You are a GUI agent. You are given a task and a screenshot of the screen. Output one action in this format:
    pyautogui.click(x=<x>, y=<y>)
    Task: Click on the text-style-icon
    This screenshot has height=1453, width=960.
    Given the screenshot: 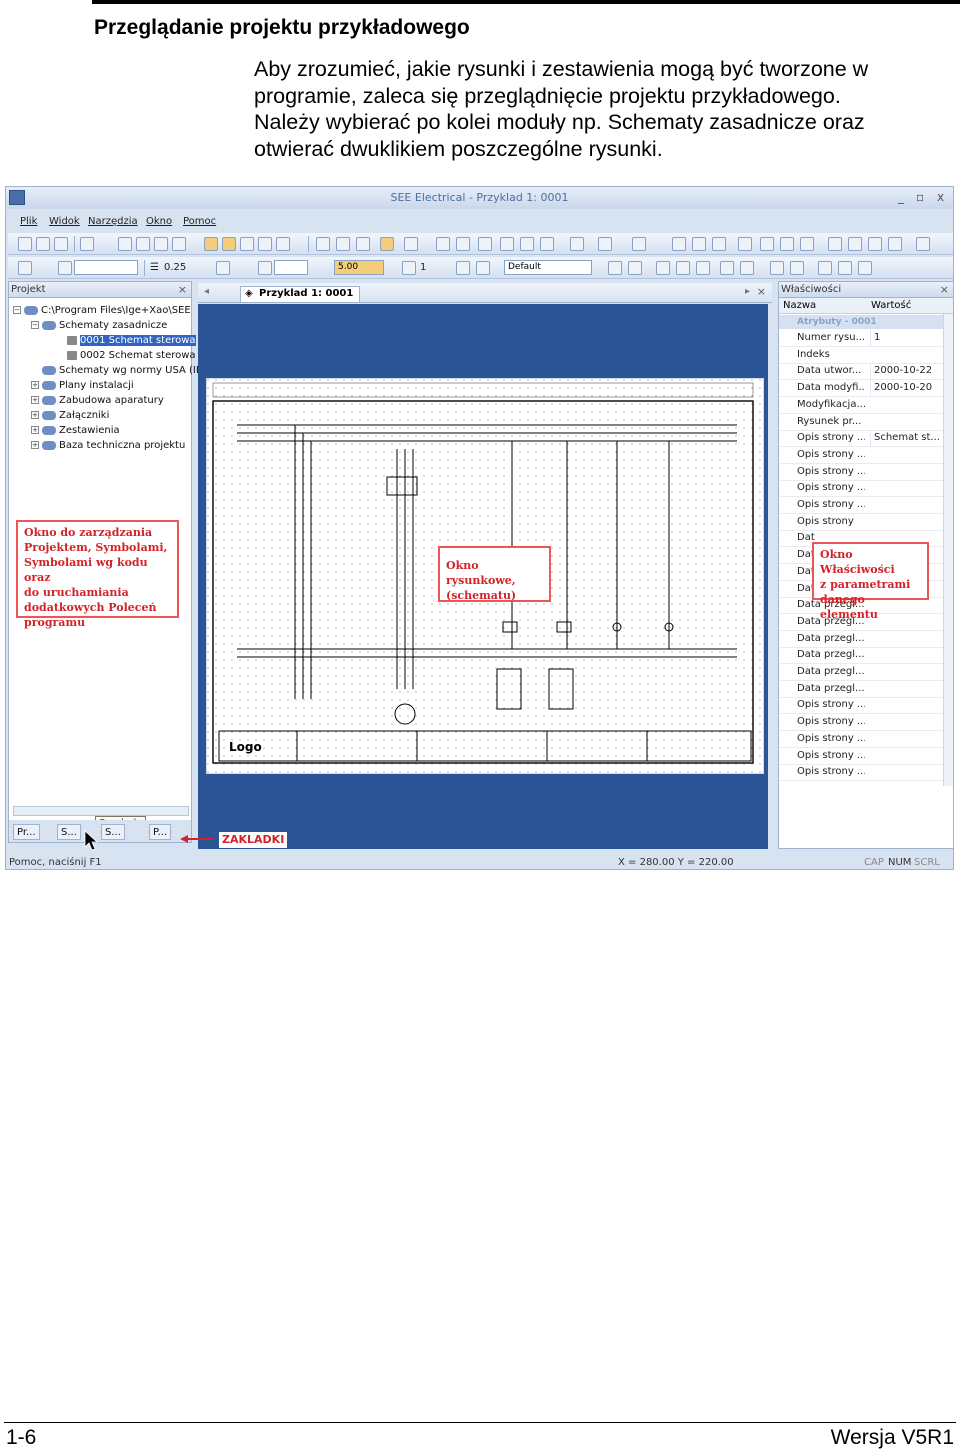 What is the action you would take?
    pyautogui.click(x=463, y=268)
    